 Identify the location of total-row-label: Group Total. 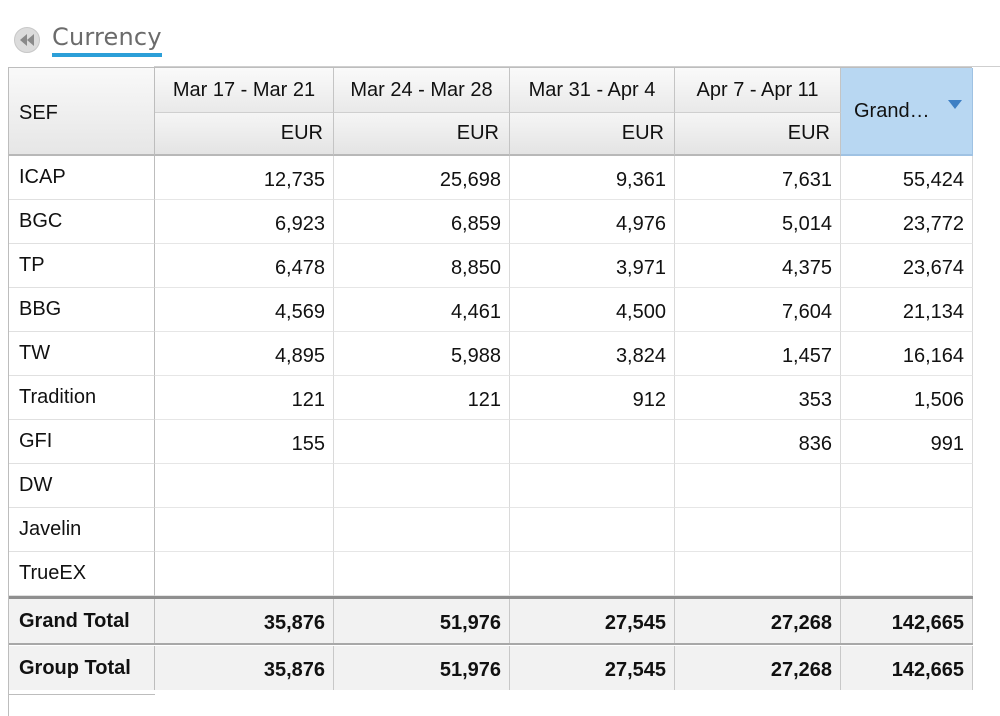
(82, 668).